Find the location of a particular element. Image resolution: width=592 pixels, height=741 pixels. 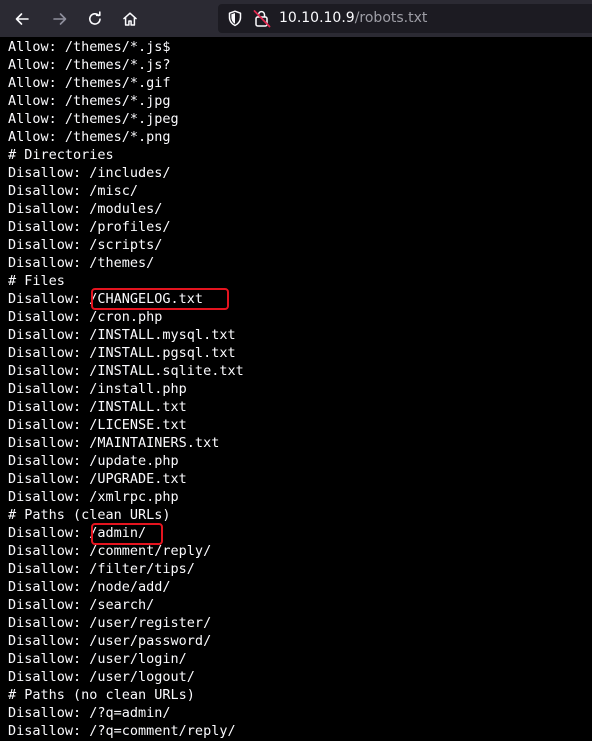

url-text: 10.10.10.9/robots.txt is located at coordinates (353, 18).